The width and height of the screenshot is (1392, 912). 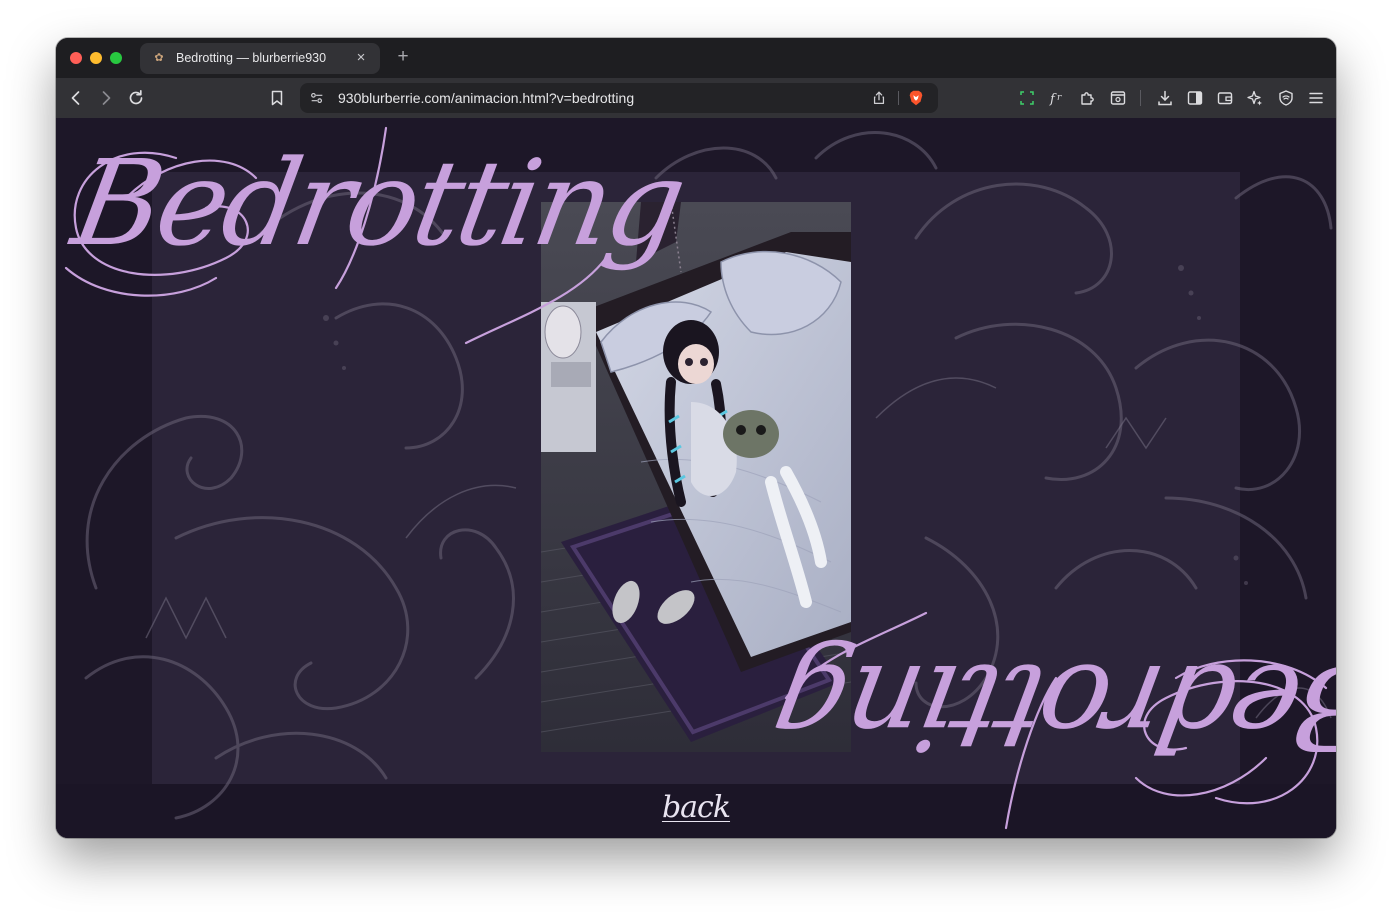 I want to click on svg-text: f, so click(x=1053, y=99).